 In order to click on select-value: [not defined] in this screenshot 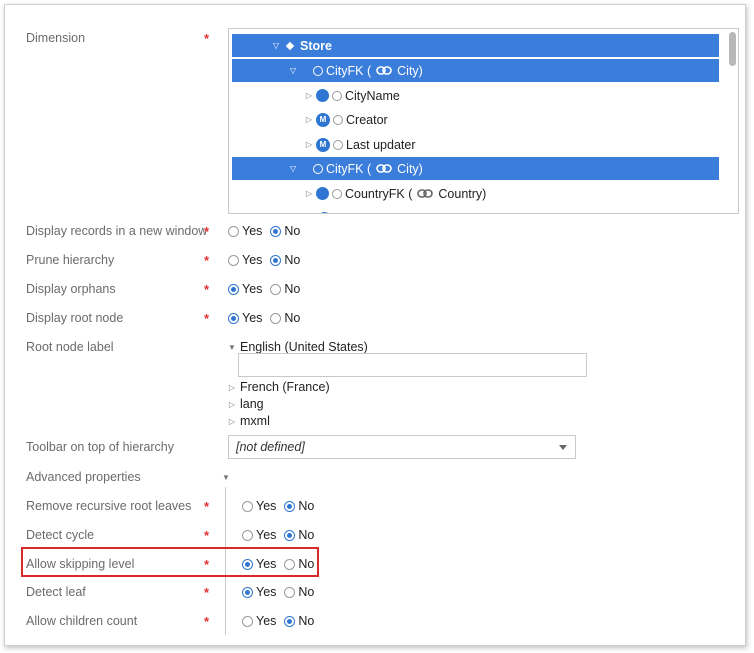, I will do `click(270, 447)`.